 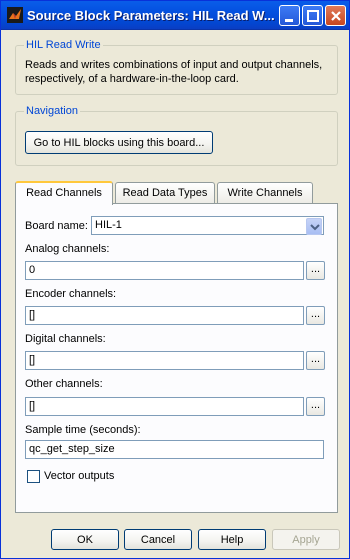 I want to click on ok-button: OK, so click(x=85, y=539).